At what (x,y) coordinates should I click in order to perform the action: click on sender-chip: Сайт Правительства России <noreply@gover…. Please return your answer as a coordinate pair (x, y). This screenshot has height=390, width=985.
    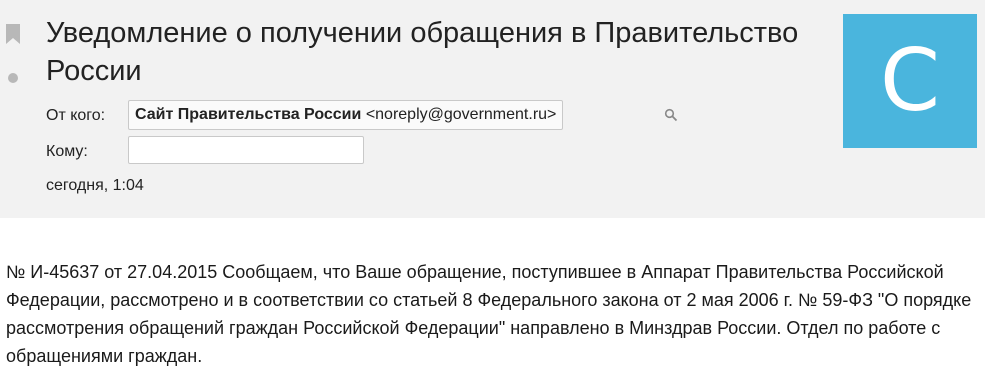
    Looking at the image, I should click on (346, 115).